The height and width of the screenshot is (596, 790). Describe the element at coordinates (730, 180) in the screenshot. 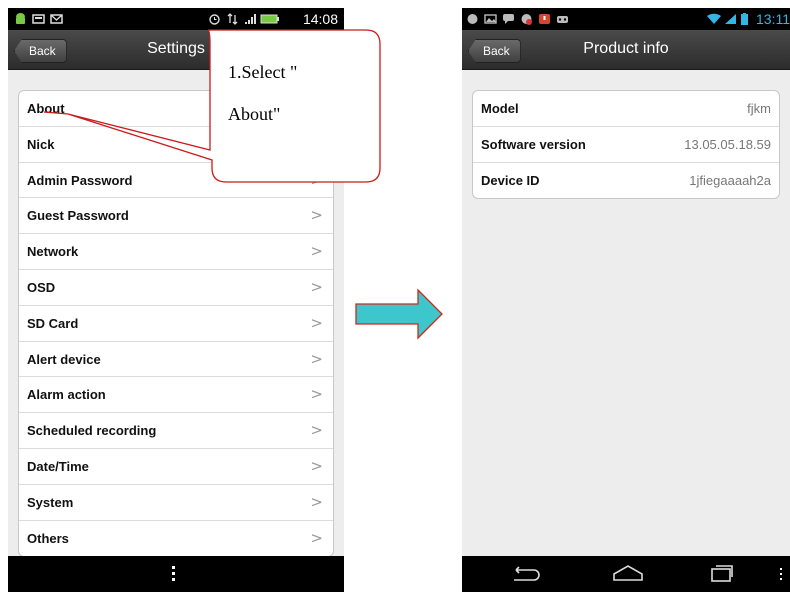

I see `info-value: 1jfiegaaaah2a` at that location.